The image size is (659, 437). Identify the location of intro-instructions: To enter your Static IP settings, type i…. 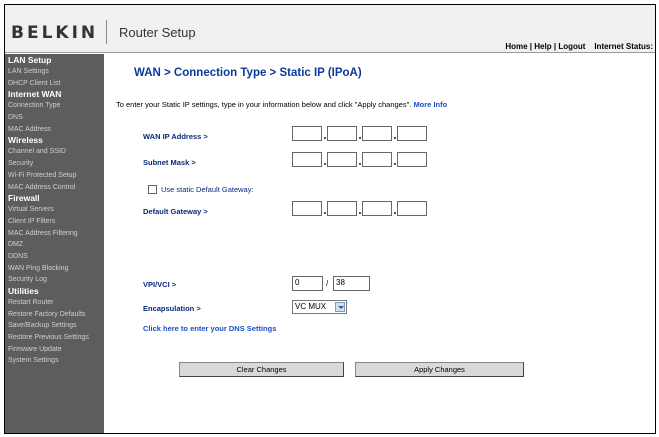
(264, 104).